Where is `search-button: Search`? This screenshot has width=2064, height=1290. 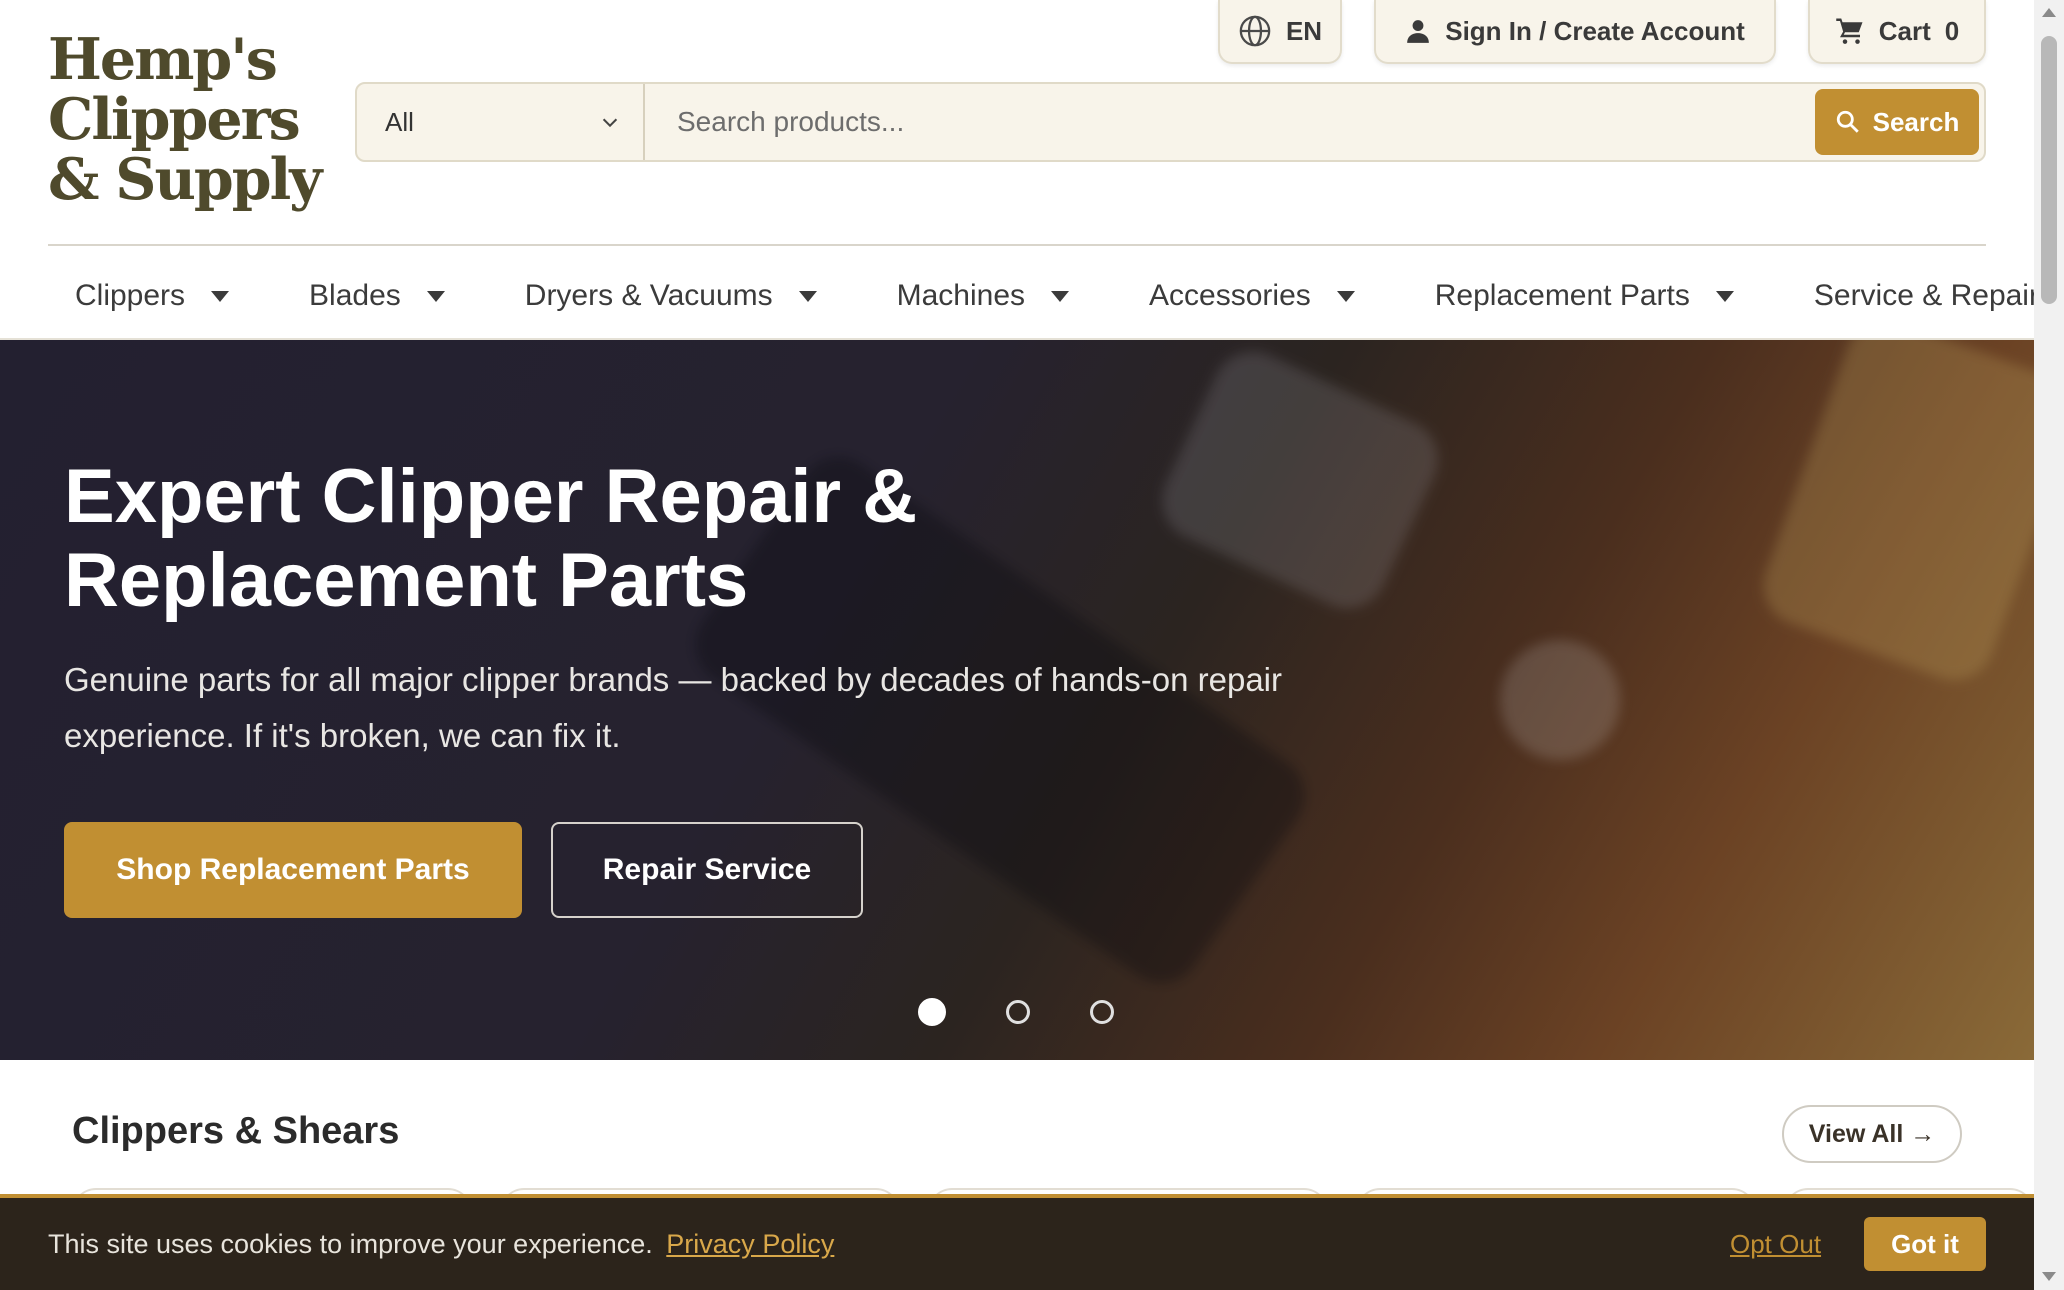
search-button: Search is located at coordinates (1897, 122).